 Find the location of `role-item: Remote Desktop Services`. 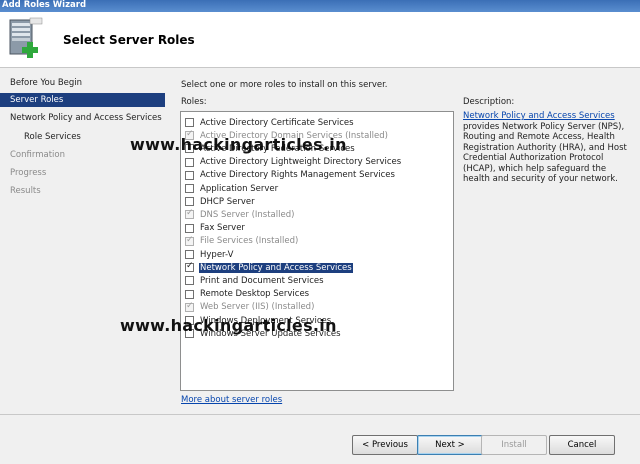

role-item: Remote Desktop Services is located at coordinates (247, 294).